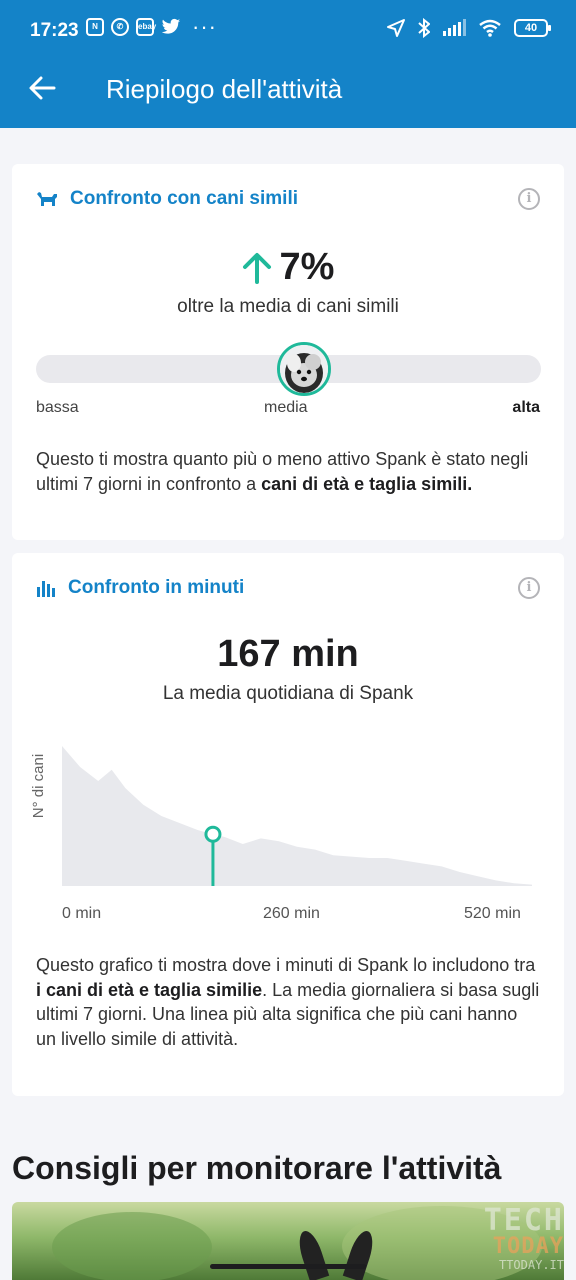 The width and height of the screenshot is (576, 1280). Describe the element at coordinates (367, 483) in the screenshot. I see `description-bold-text: cani di età e taglia simili.` at that location.